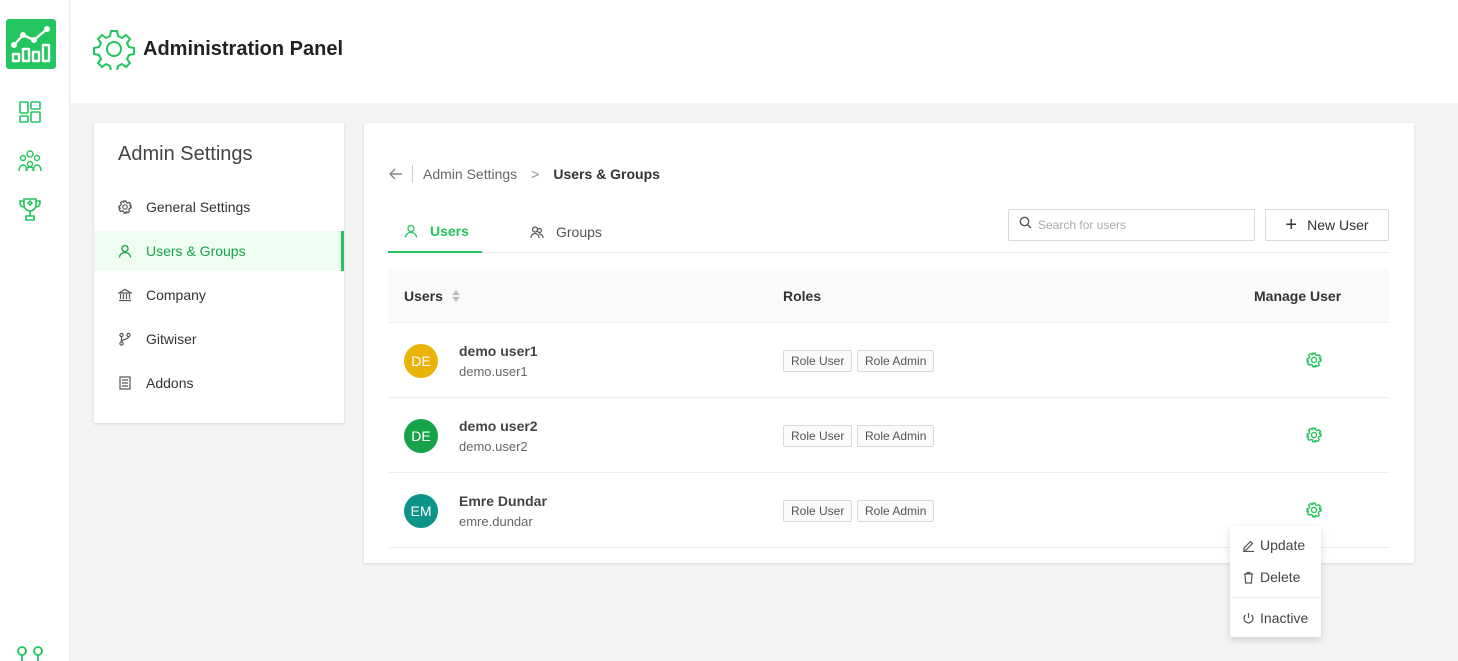 The height and width of the screenshot is (661, 1458). Describe the element at coordinates (30, 161) in the screenshot. I see `team-icon` at that location.